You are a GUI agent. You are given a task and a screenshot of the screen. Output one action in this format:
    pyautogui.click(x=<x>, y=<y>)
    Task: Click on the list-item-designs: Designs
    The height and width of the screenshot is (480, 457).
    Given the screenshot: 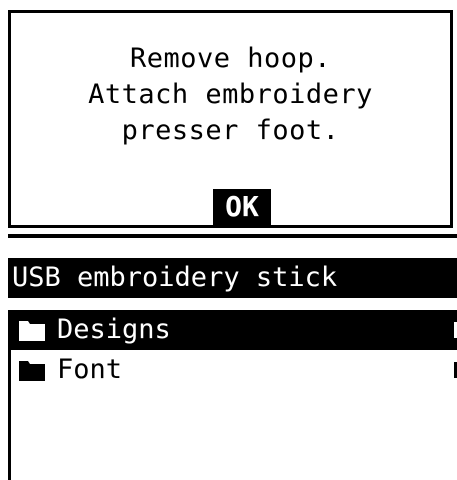 What is the action you would take?
    pyautogui.click(x=234, y=330)
    